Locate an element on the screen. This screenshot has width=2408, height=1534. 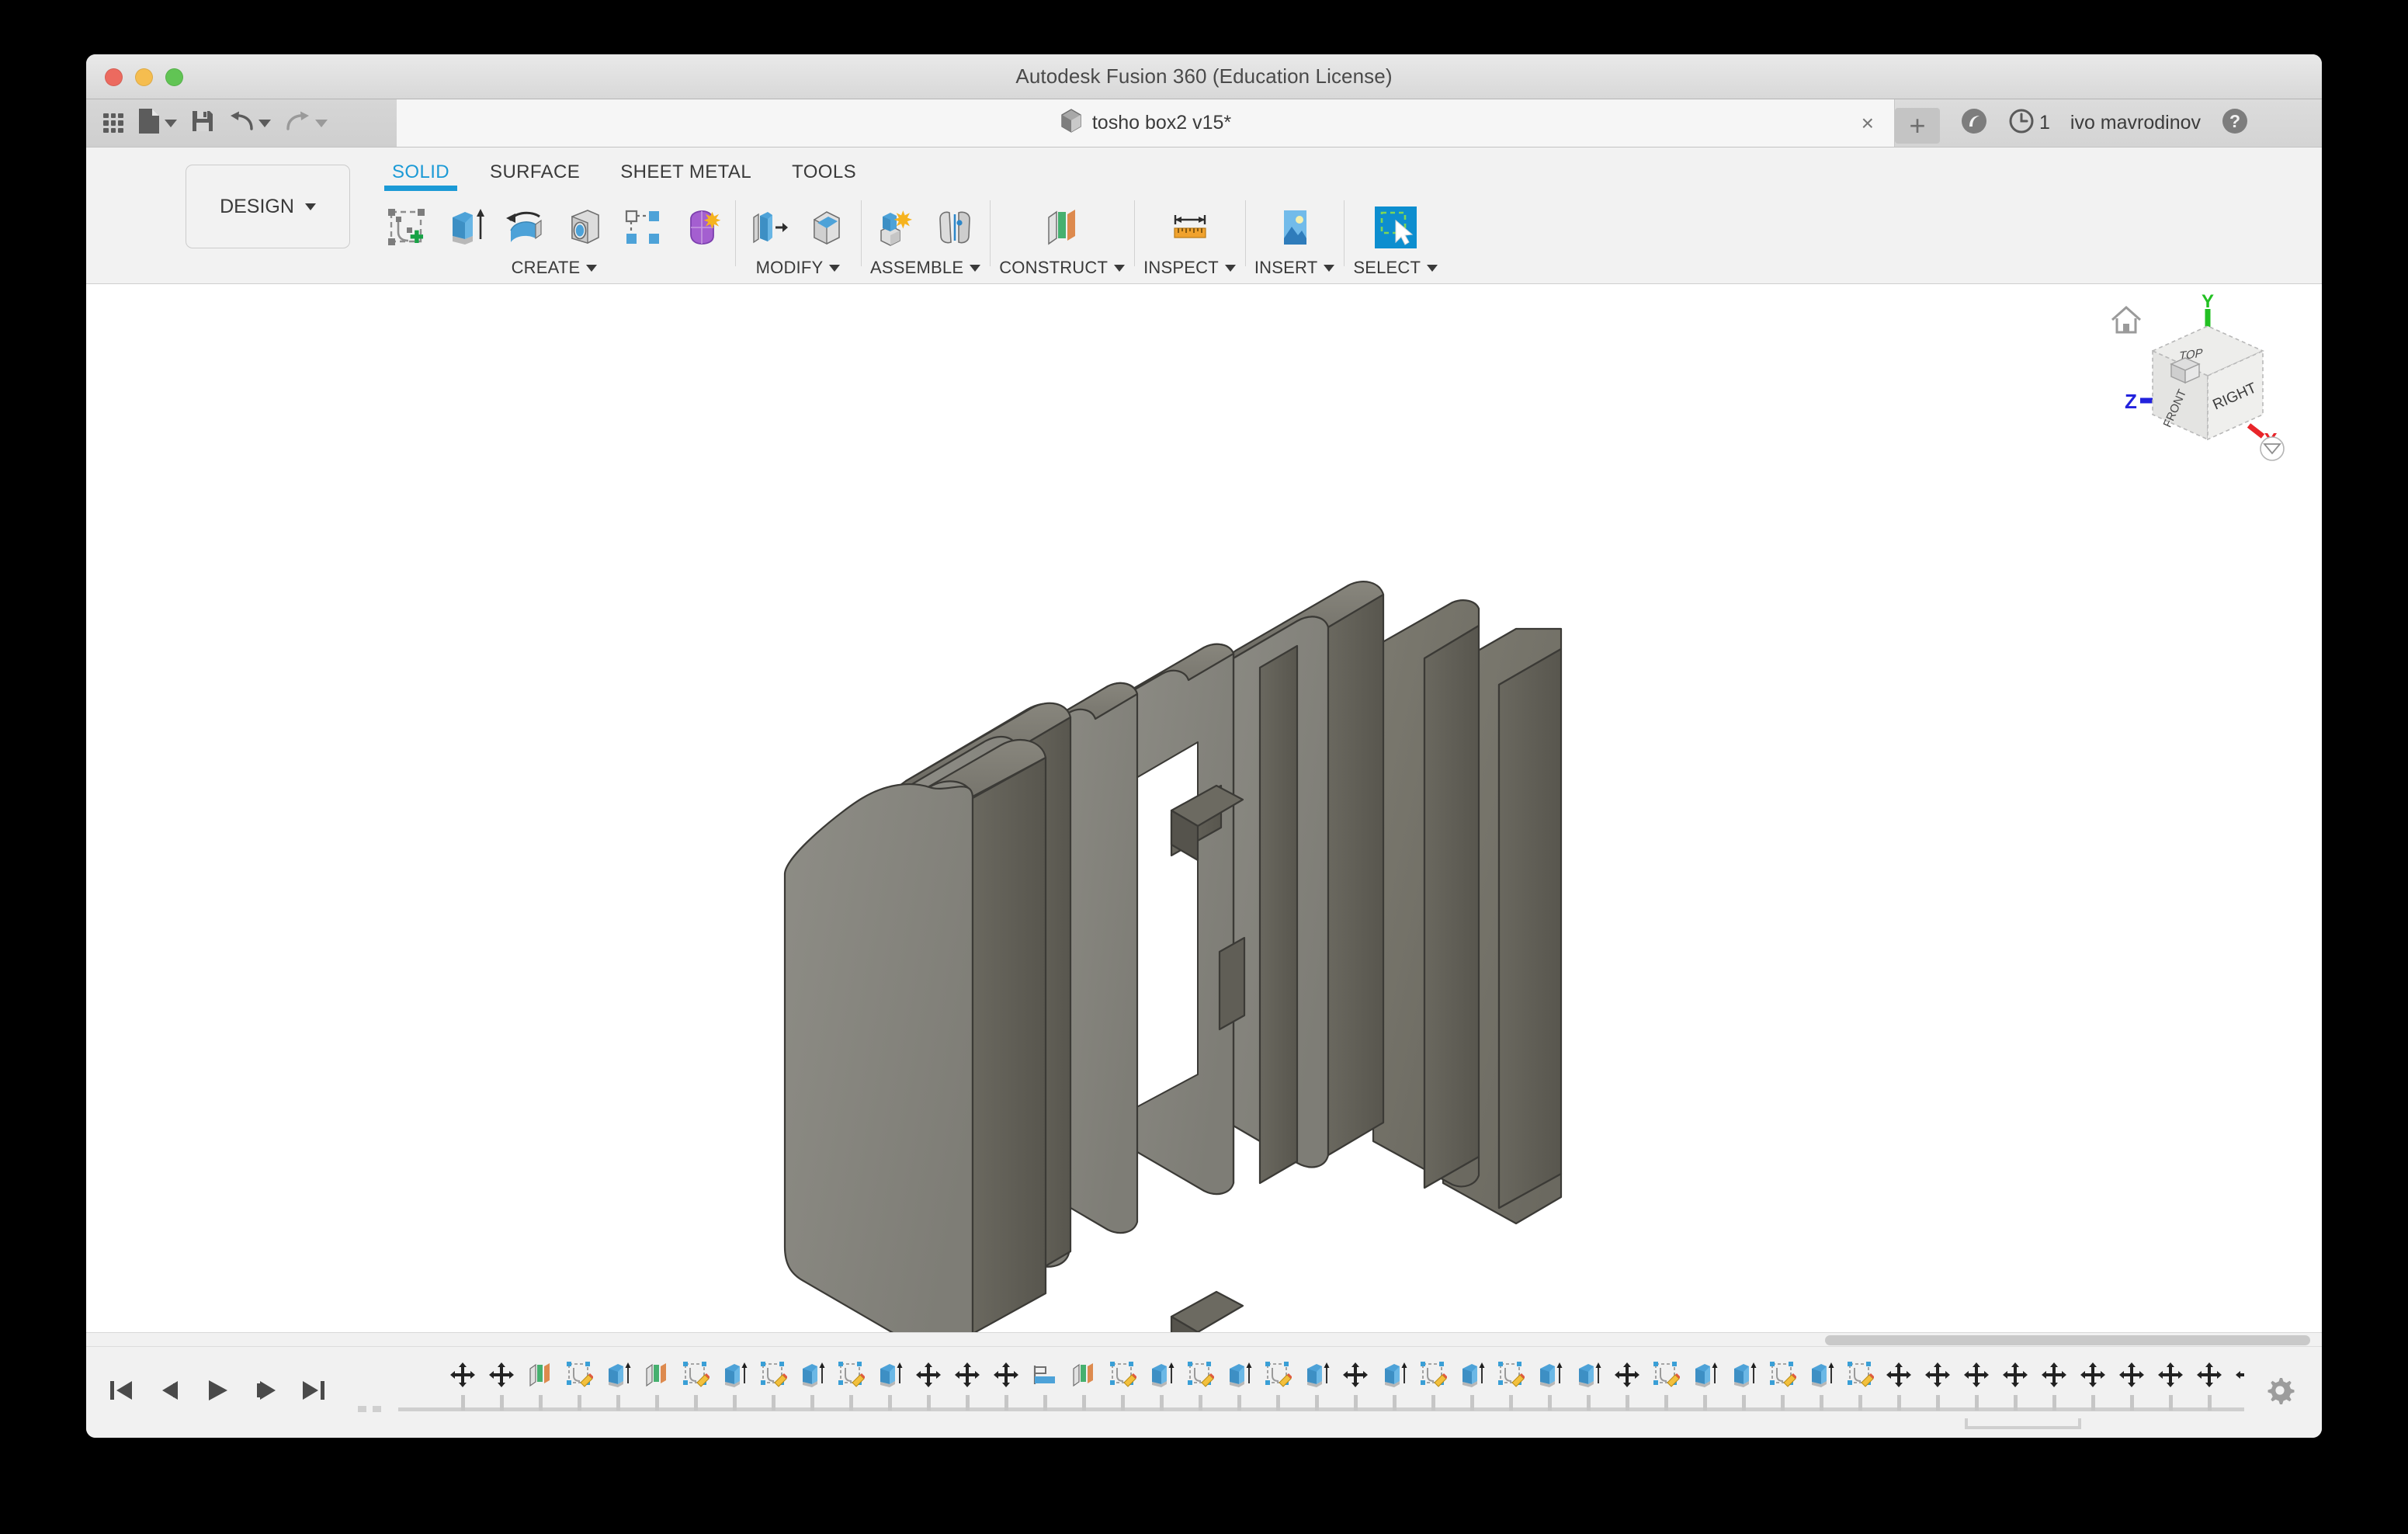
step-forward-button is located at coordinates (265, 1392).